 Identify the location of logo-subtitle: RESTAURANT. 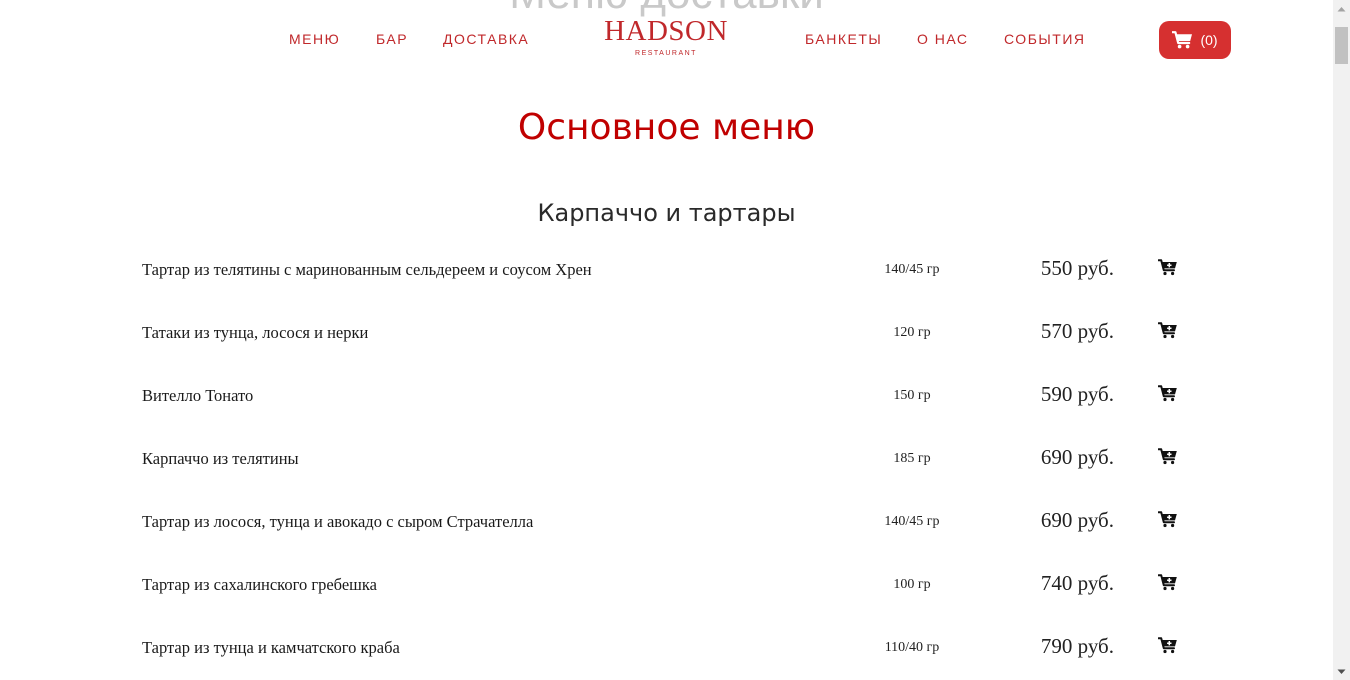
(666, 53).